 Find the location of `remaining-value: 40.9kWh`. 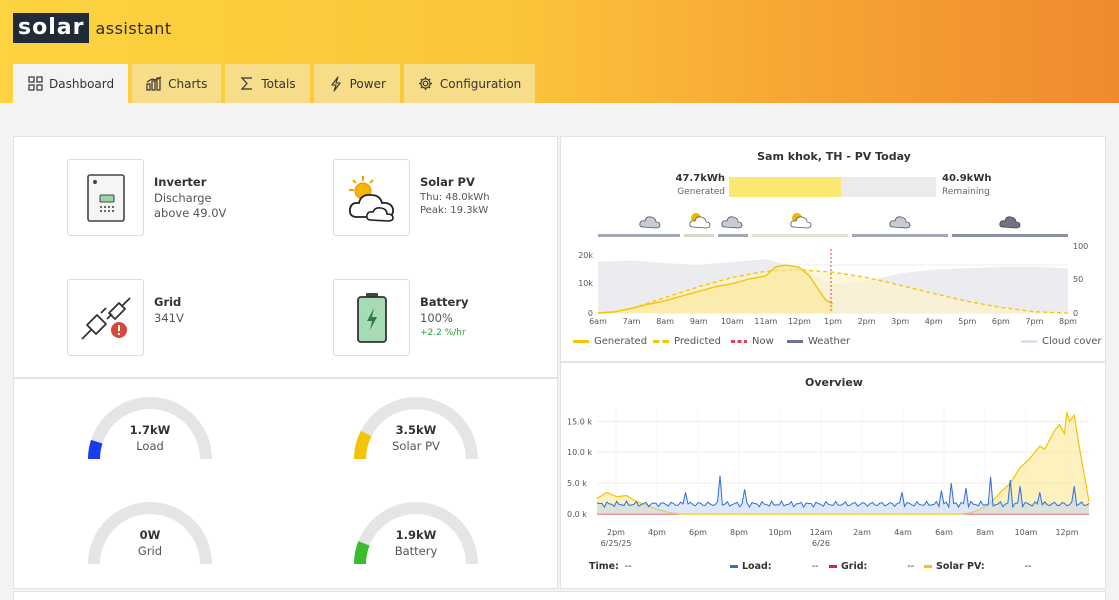

remaining-value: 40.9kWh is located at coordinates (967, 178).